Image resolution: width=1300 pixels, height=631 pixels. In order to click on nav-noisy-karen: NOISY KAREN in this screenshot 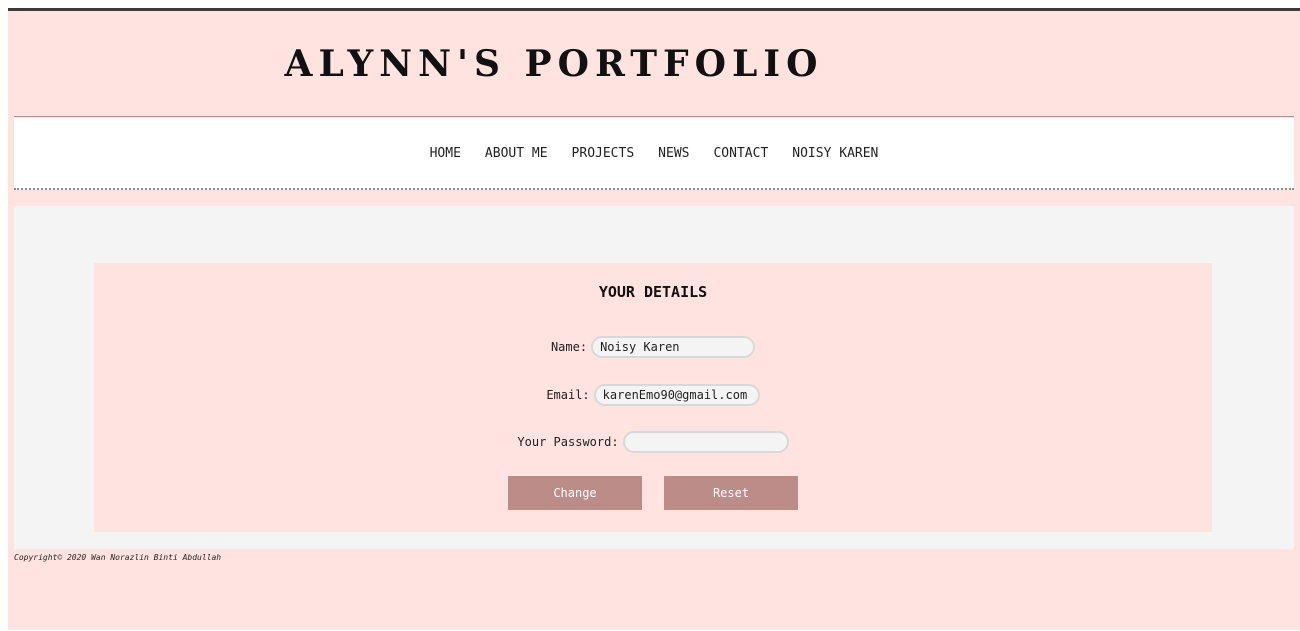, I will do `click(835, 153)`.